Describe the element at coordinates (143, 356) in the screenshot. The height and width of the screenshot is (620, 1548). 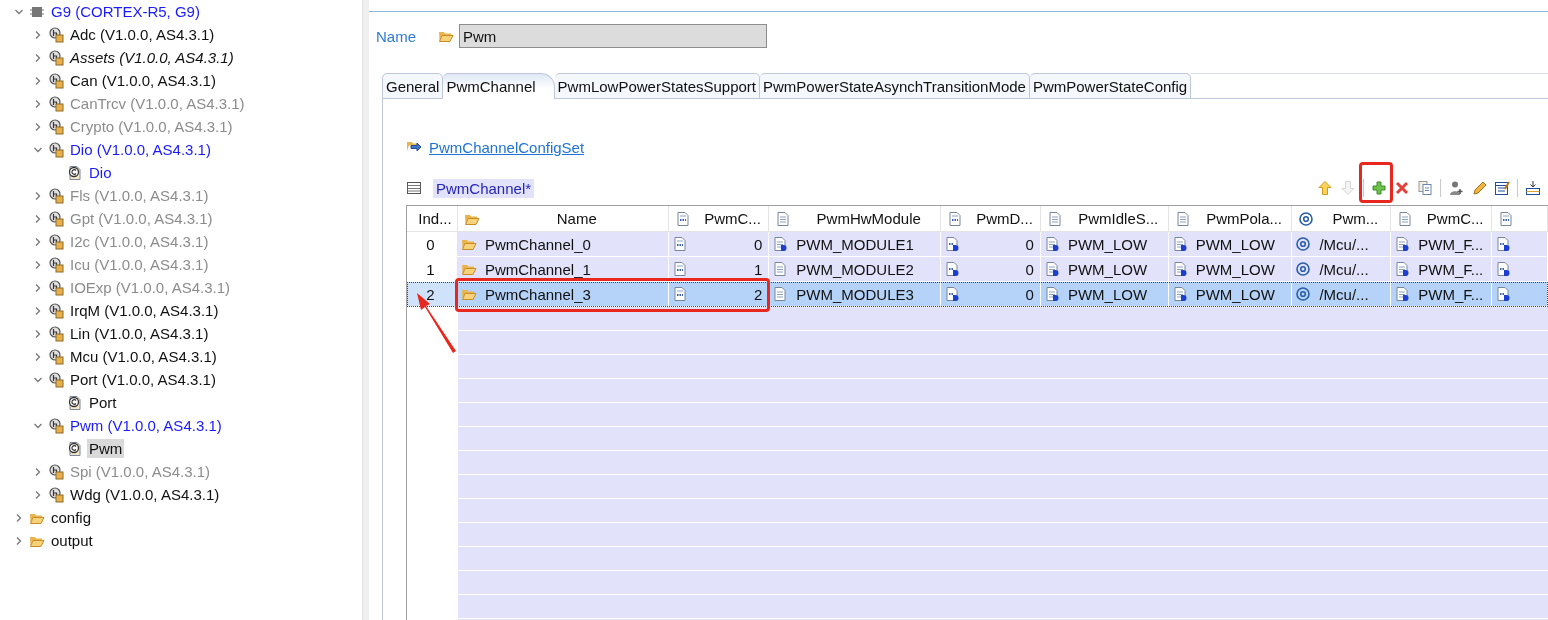
I see `tree-item: Mcu (V1.0.0, AS4.3.1)` at that location.